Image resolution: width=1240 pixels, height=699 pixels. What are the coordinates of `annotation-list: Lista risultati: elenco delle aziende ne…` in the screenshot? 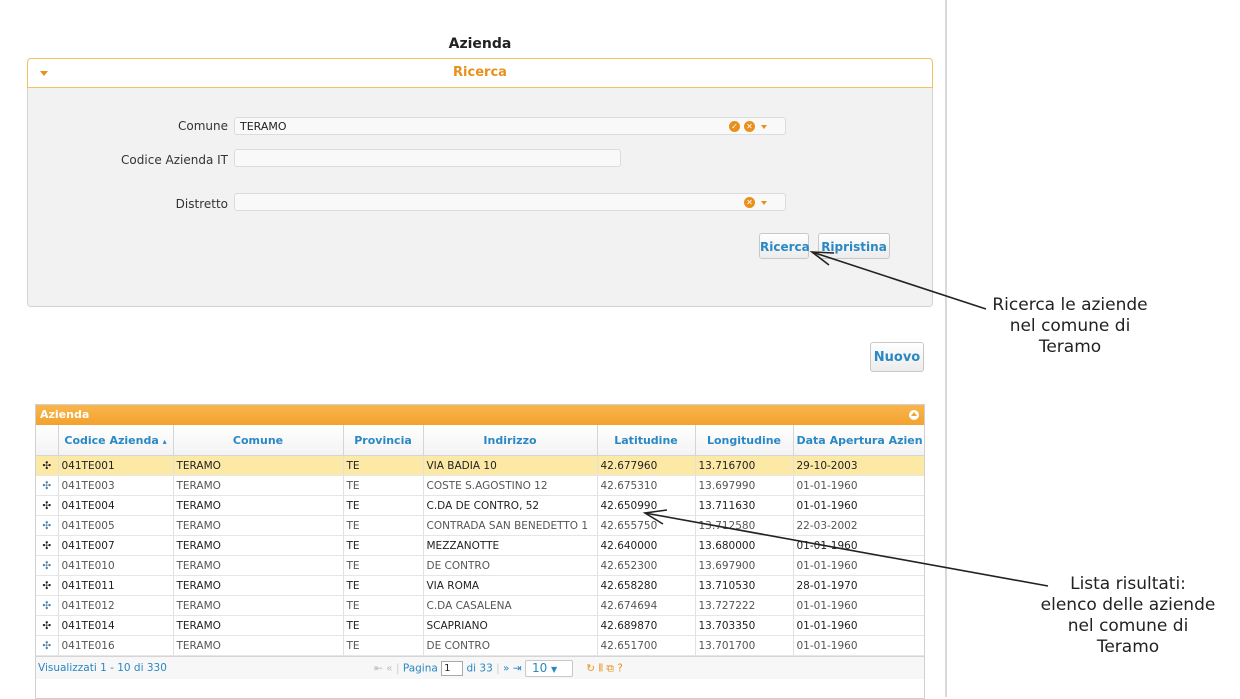 It's located at (1128, 615).